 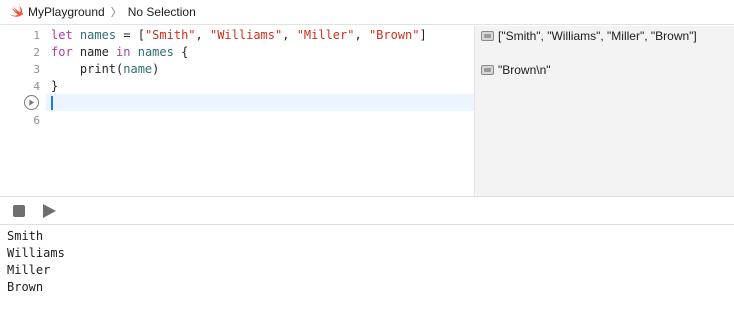 I want to click on breadcrumb-selection: No Selection, so click(x=162, y=12).